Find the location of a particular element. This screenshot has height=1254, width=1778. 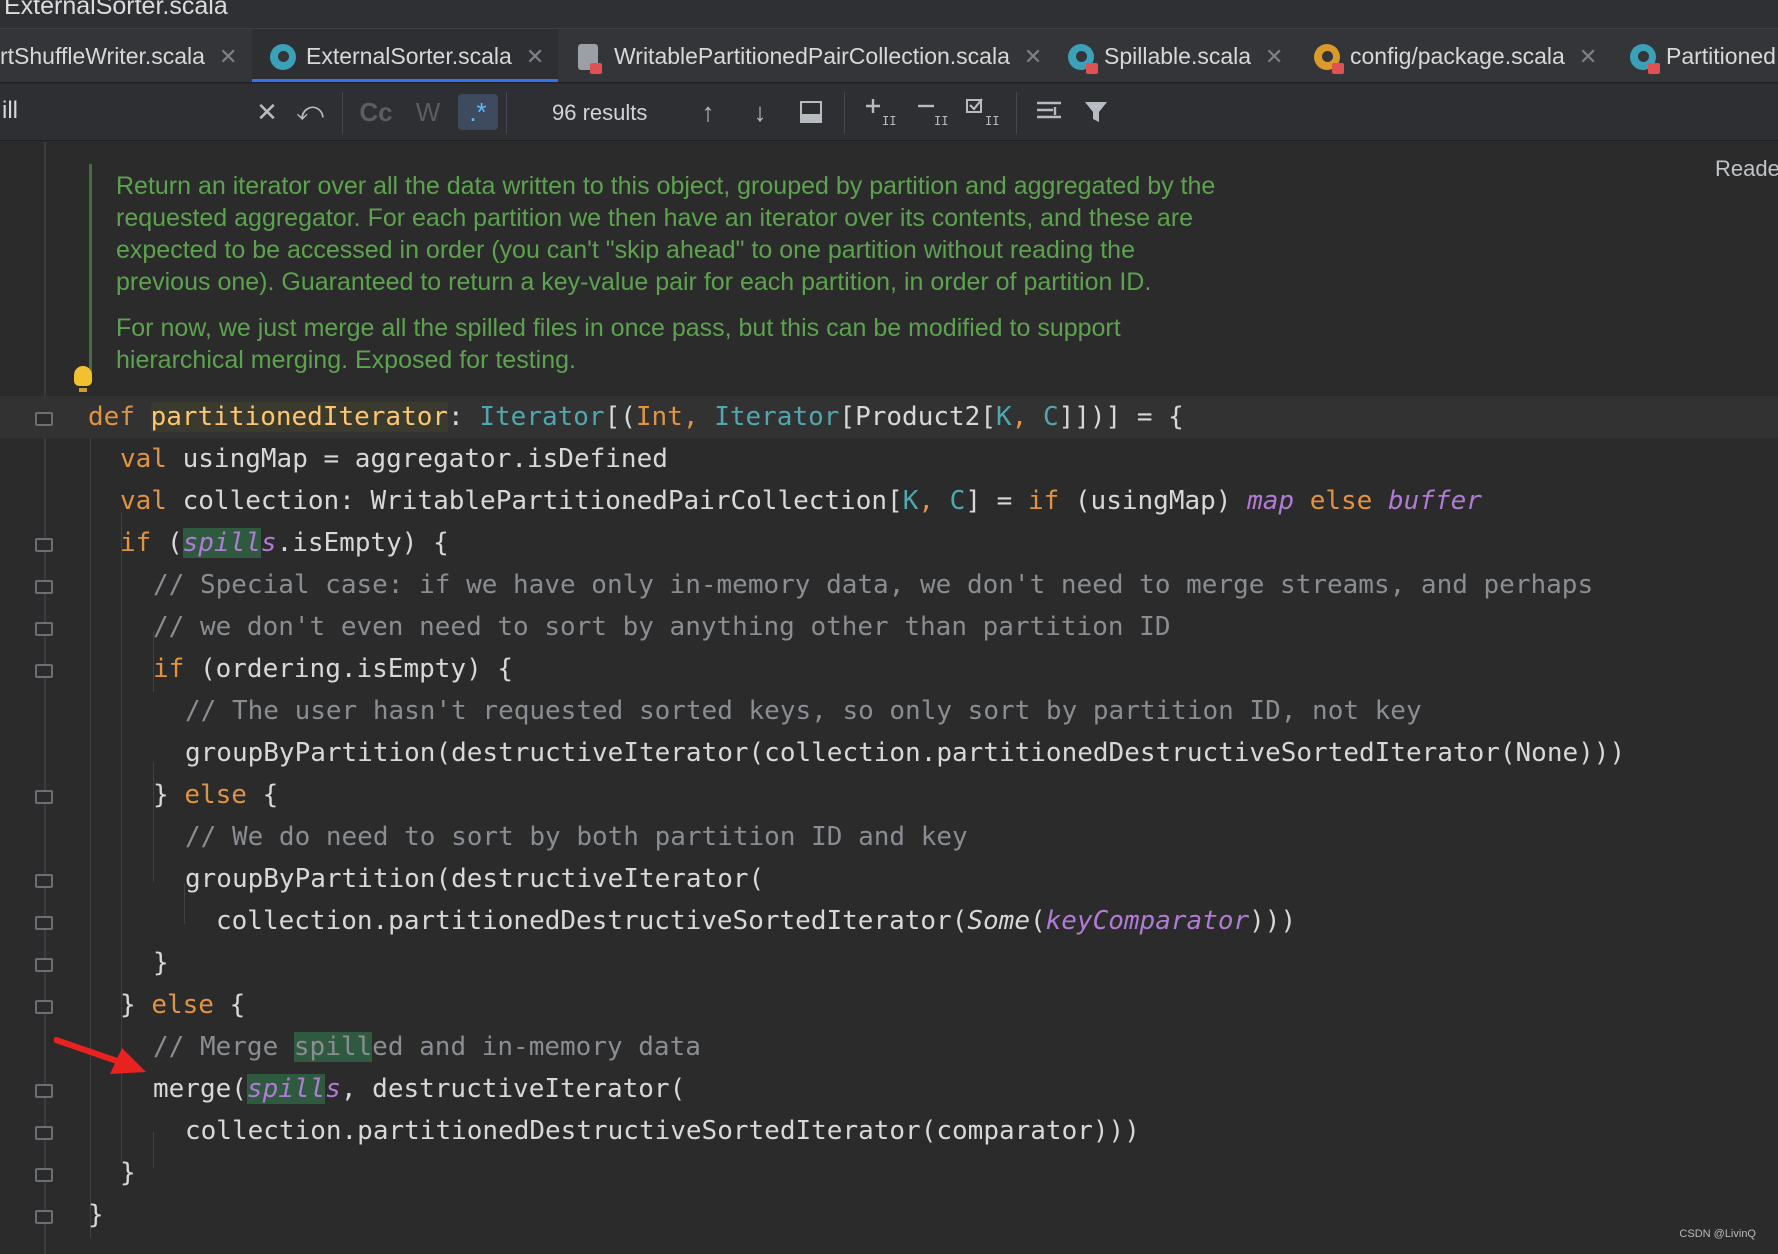

search-results-count: 96 results is located at coordinates (600, 112).